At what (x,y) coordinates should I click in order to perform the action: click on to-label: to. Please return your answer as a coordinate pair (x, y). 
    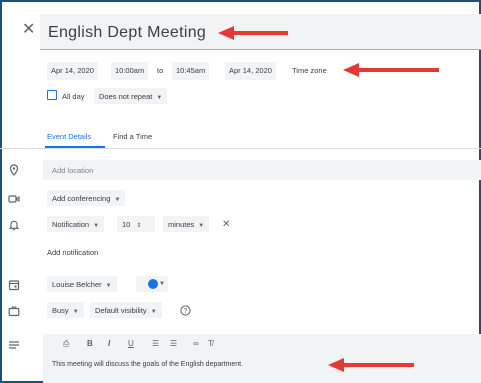
    Looking at the image, I should click on (160, 70).